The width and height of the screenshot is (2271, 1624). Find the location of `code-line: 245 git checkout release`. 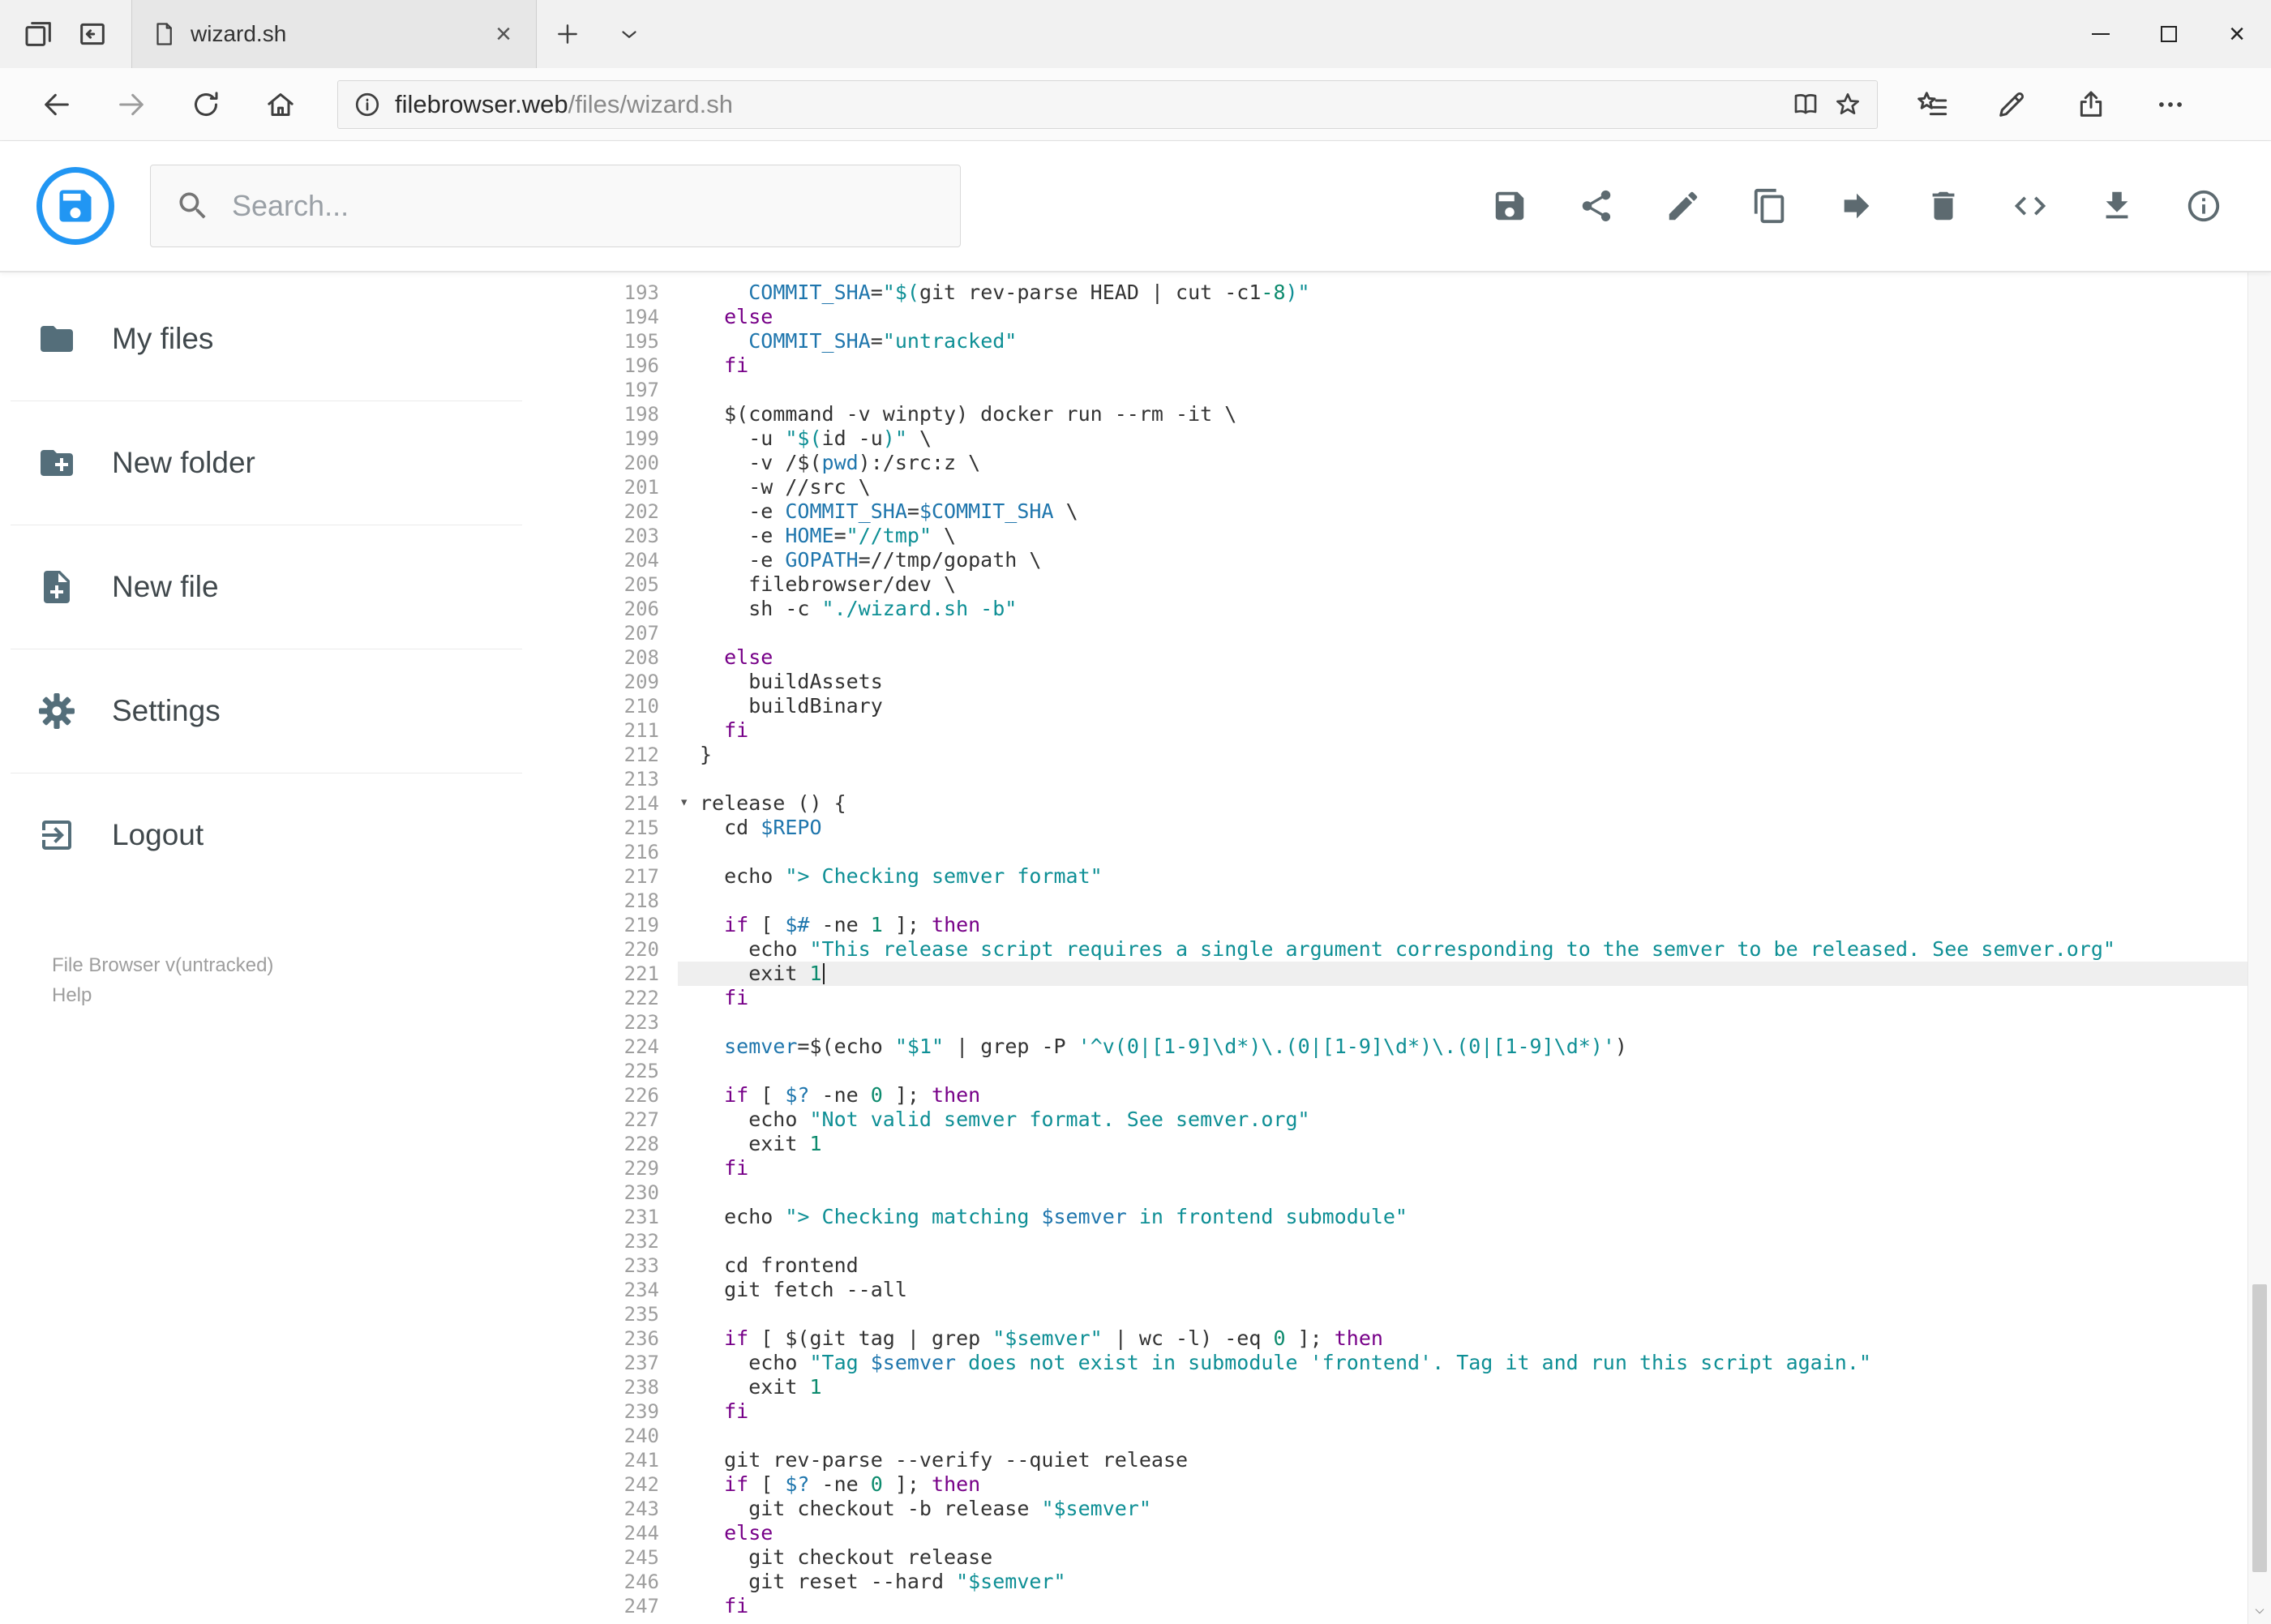

code-line: 245 git checkout release is located at coordinates (1427, 1558).